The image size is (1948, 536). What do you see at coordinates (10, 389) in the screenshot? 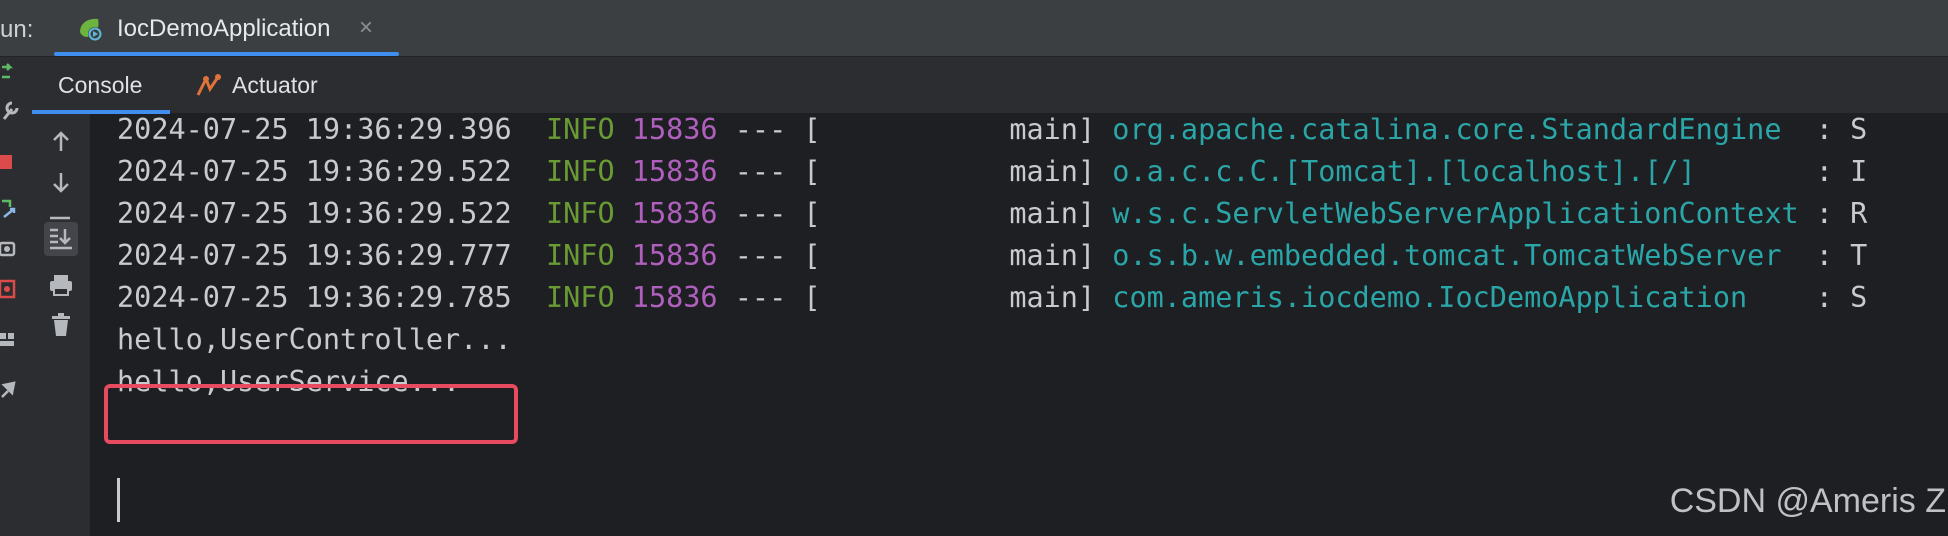
I see `pin-icon` at bounding box center [10, 389].